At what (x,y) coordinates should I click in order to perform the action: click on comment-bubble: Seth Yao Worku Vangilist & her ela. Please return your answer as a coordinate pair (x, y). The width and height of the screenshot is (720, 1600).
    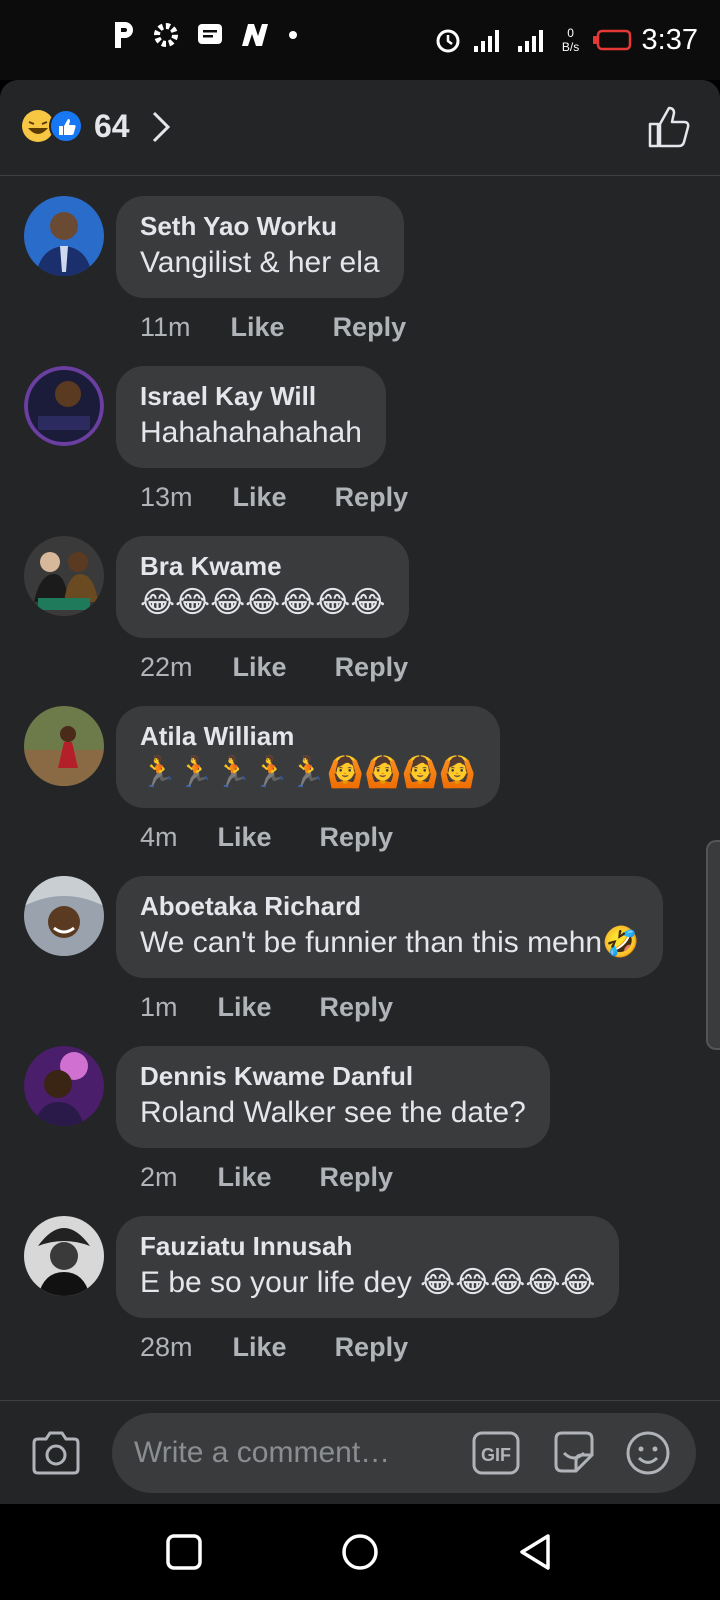
    Looking at the image, I should click on (260, 247).